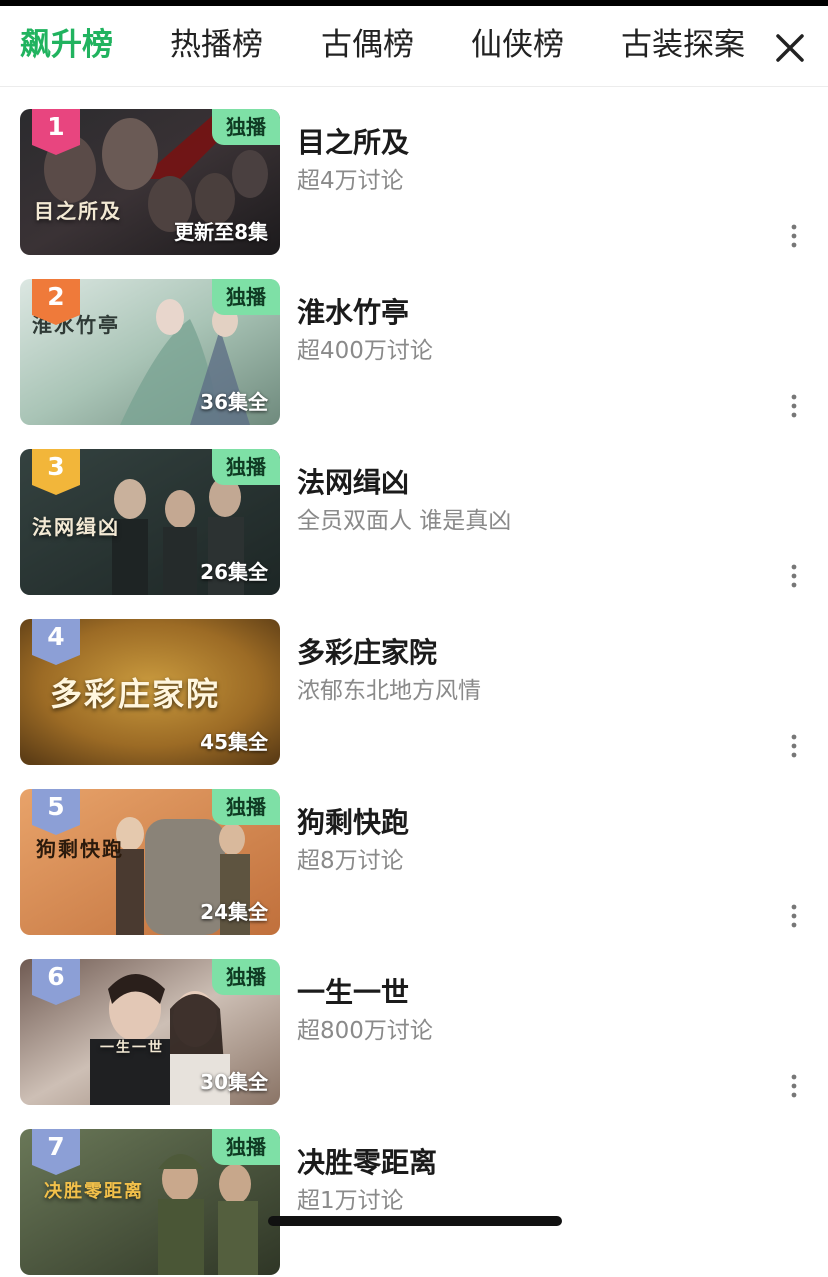 This screenshot has width=828, height=1277. I want to click on poster-title: 一生一世, so click(132, 1048).